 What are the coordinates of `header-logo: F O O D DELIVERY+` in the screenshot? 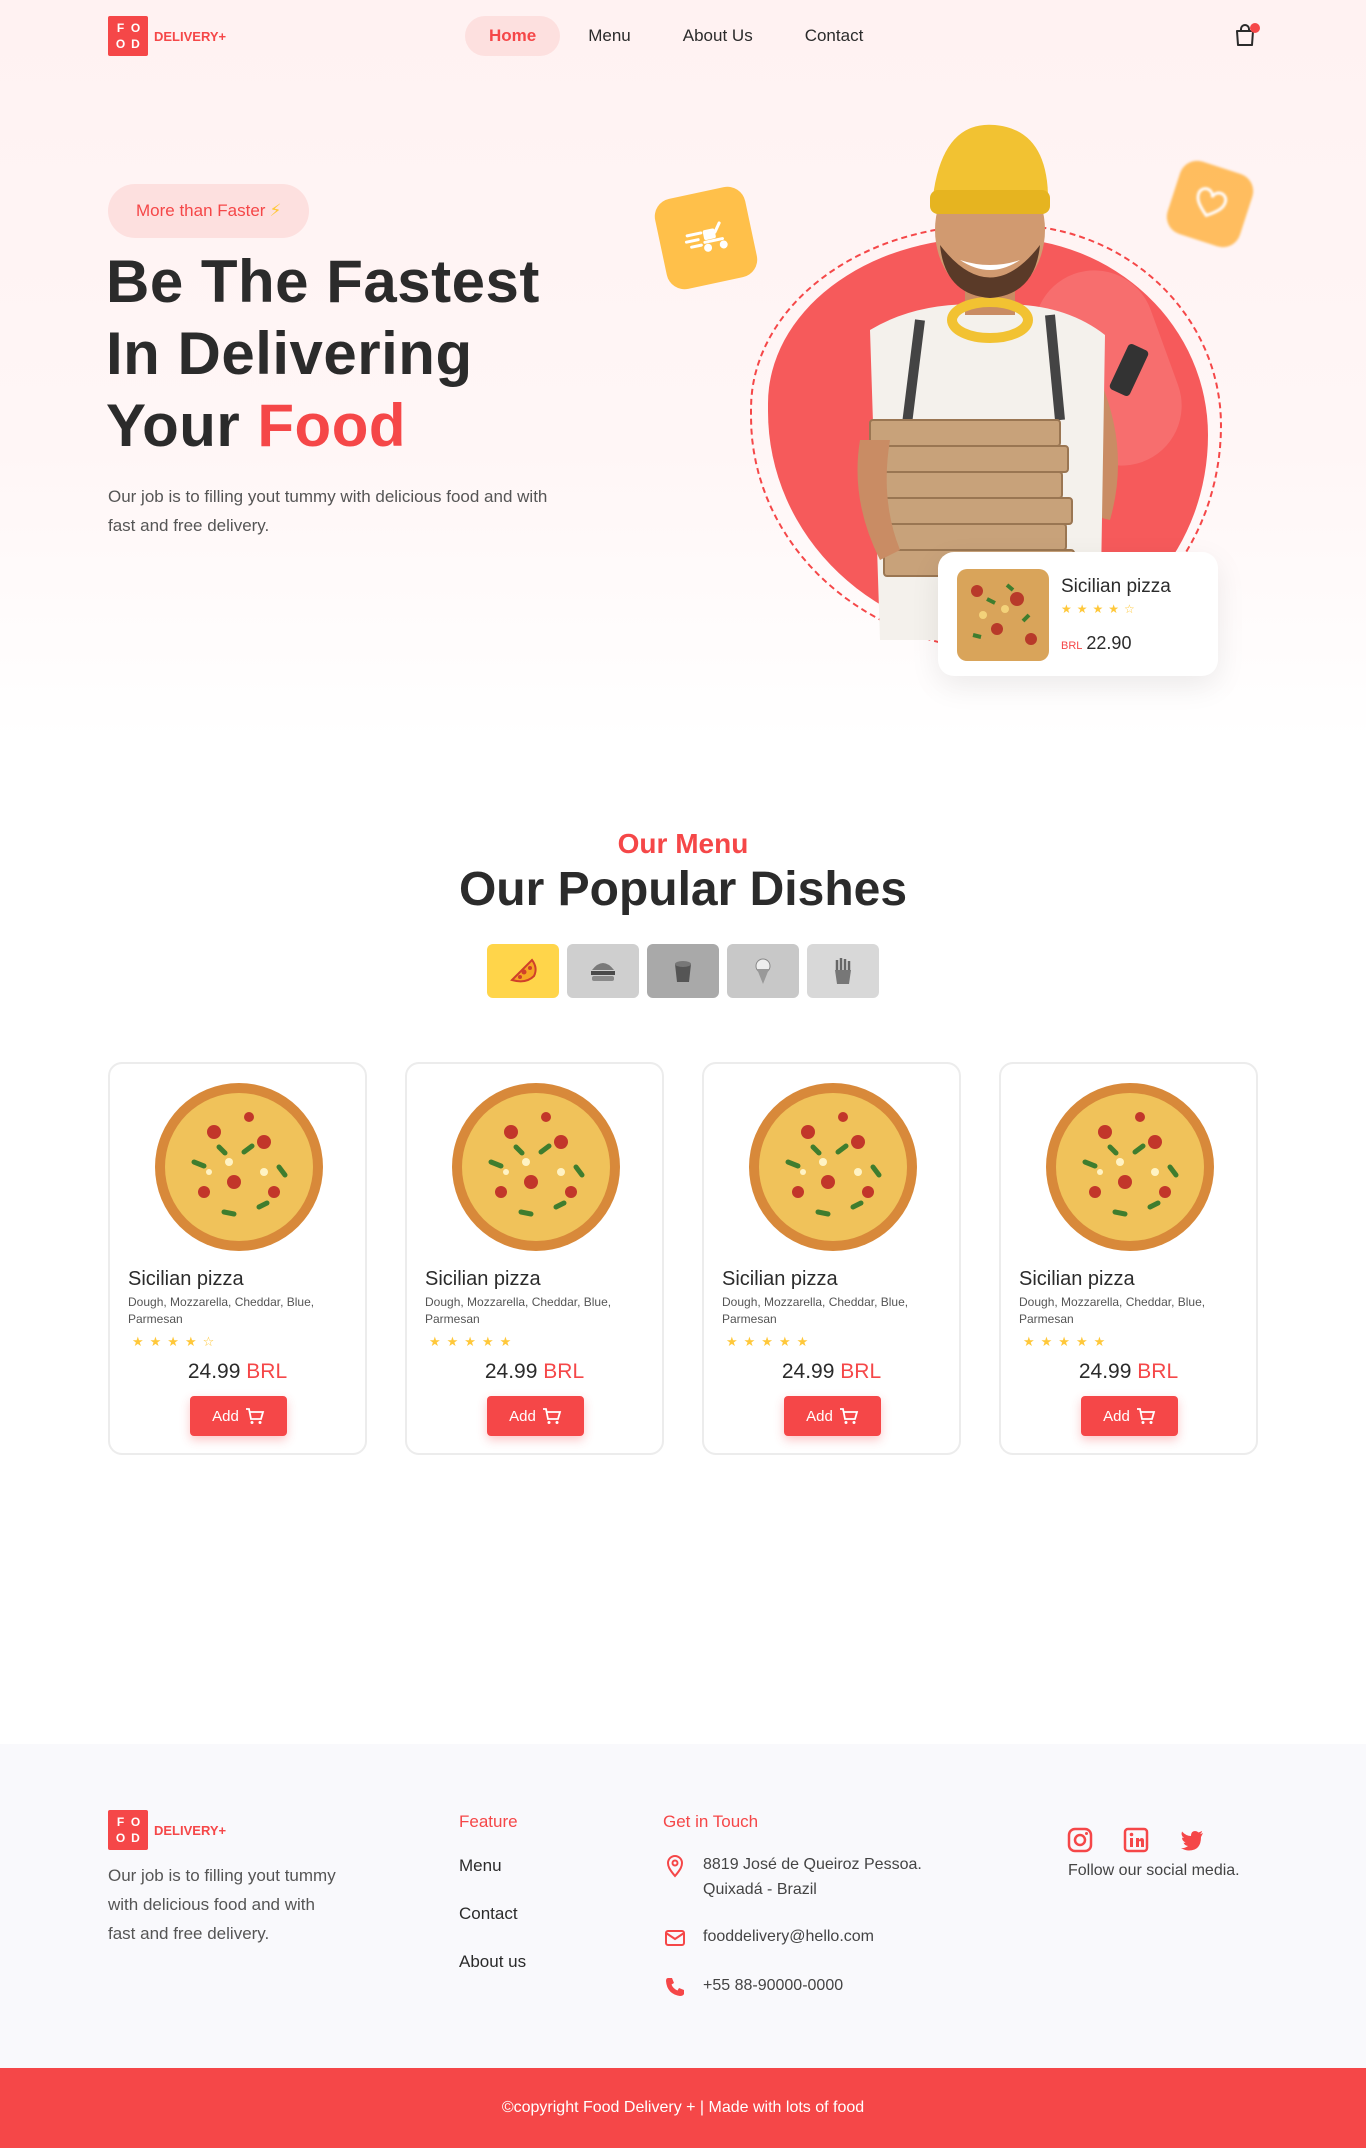 It's located at (167, 36).